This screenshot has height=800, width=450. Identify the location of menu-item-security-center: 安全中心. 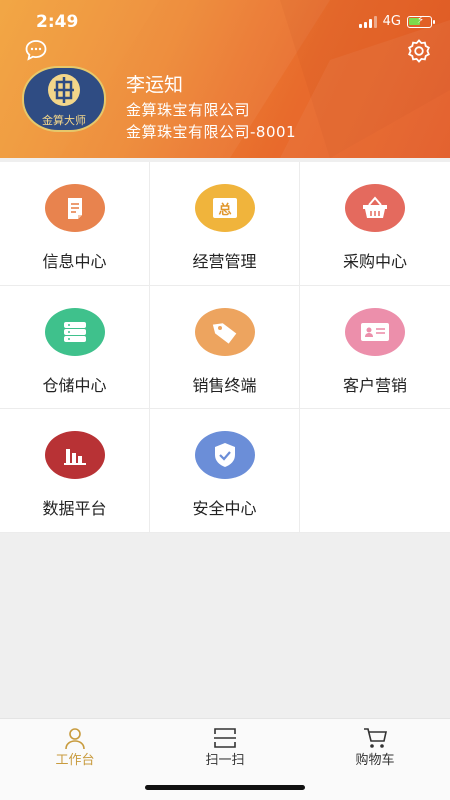
(225, 471).